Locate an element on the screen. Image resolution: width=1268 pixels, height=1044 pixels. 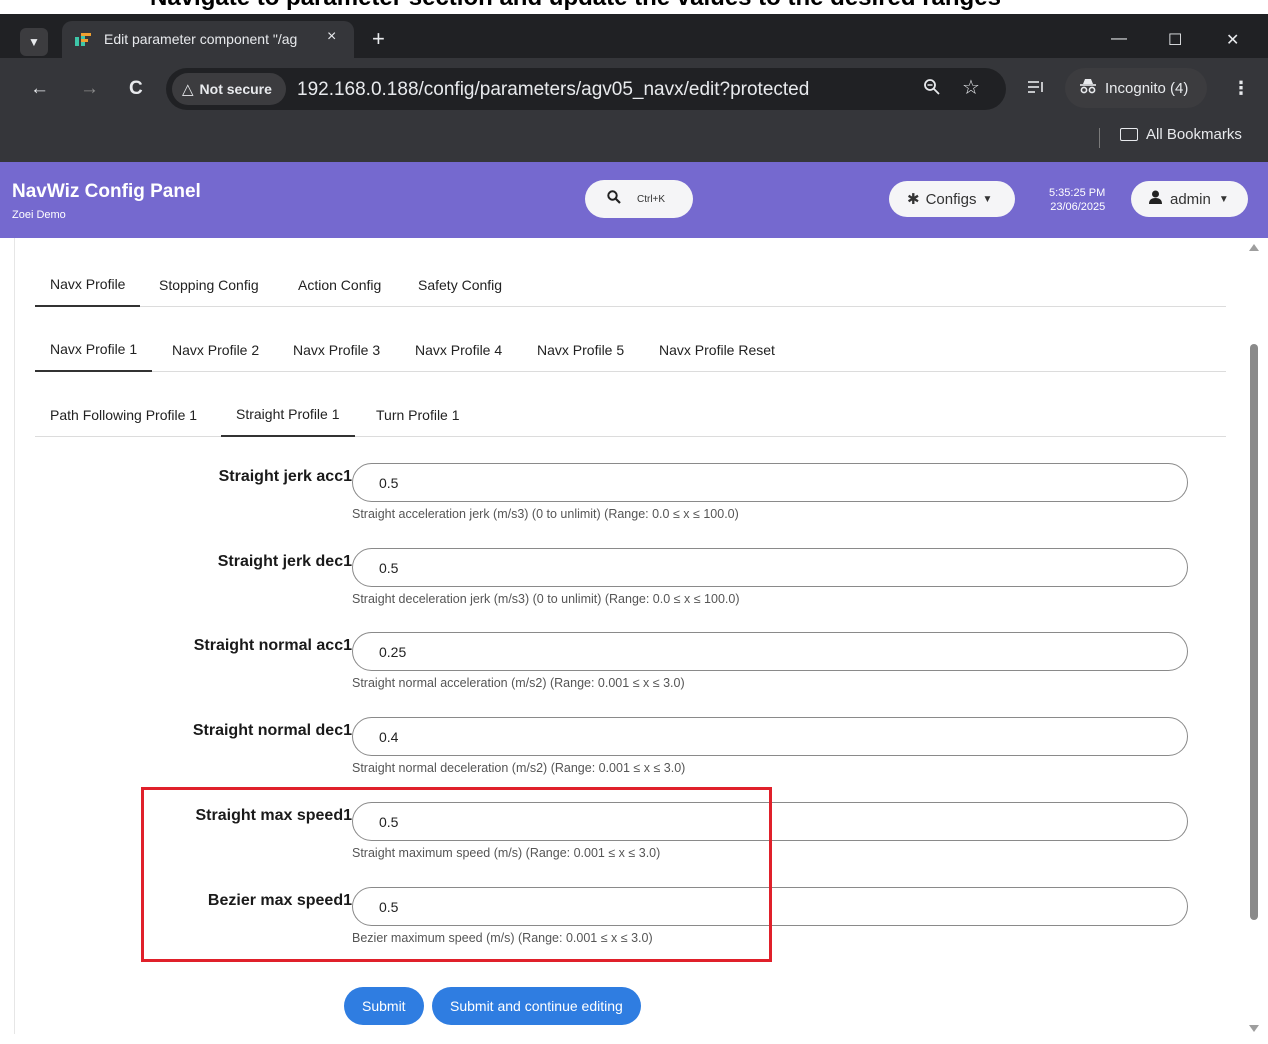
tab-navx-profile-reset: Navx Profile Reset is located at coordinates (717, 349).